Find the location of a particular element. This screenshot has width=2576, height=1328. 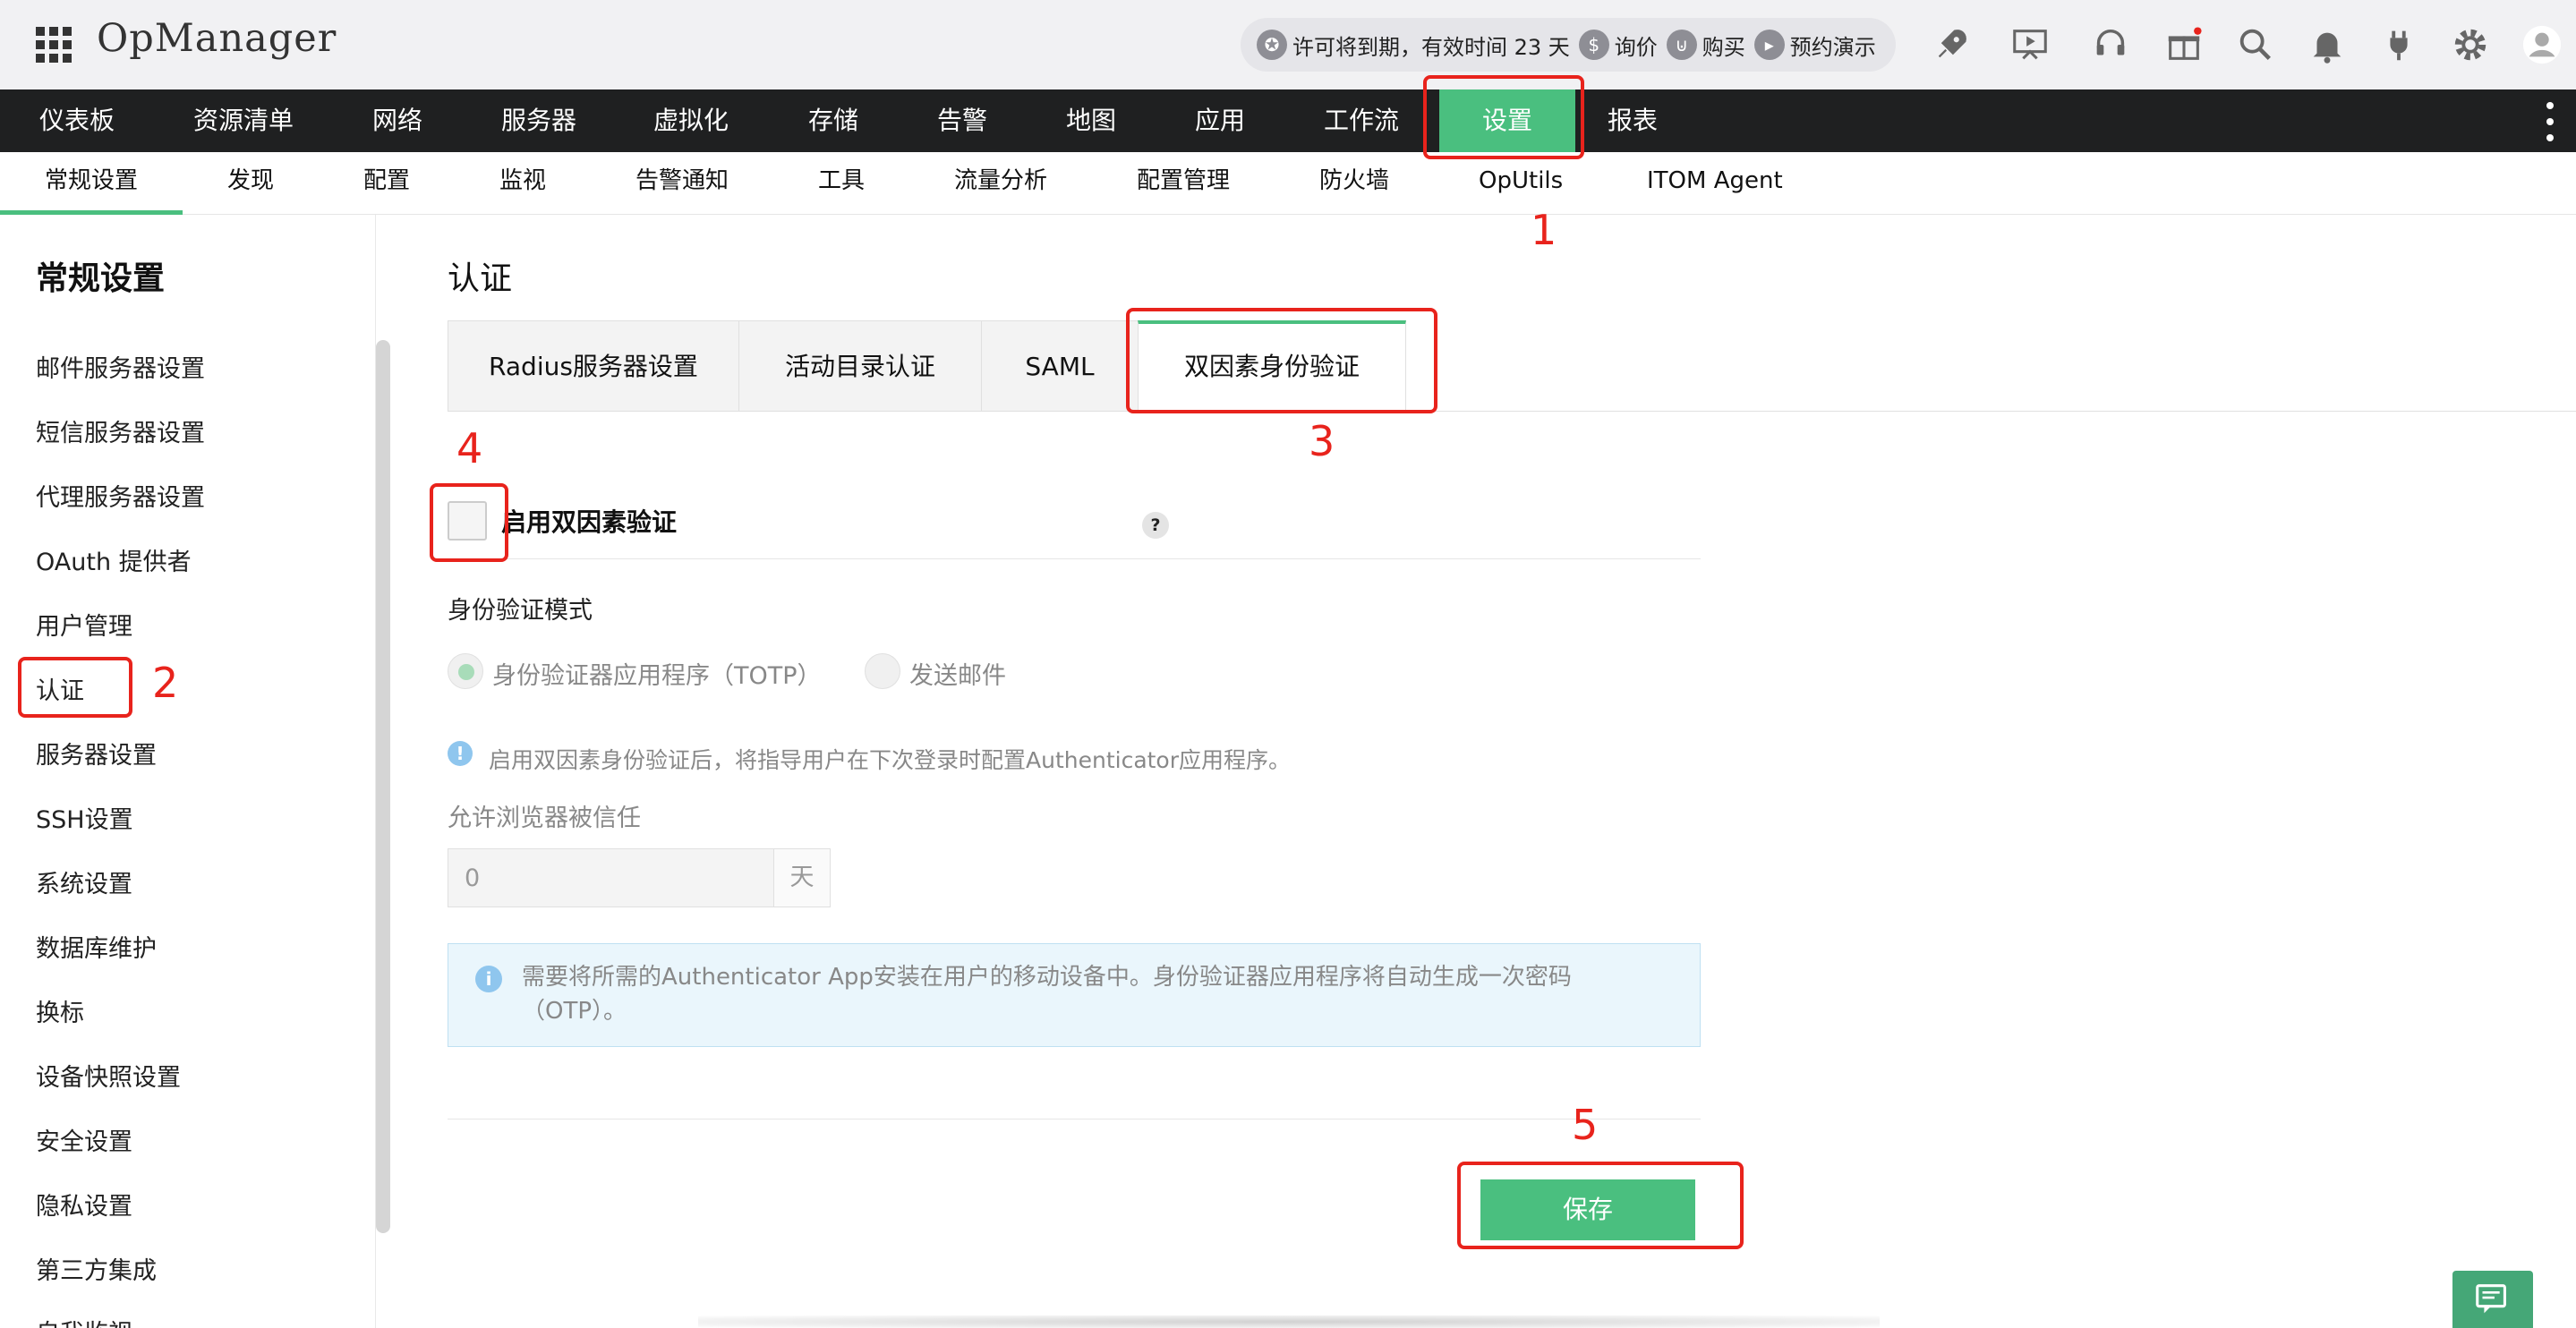

nav-inventory: 资源清单 is located at coordinates (243, 120).